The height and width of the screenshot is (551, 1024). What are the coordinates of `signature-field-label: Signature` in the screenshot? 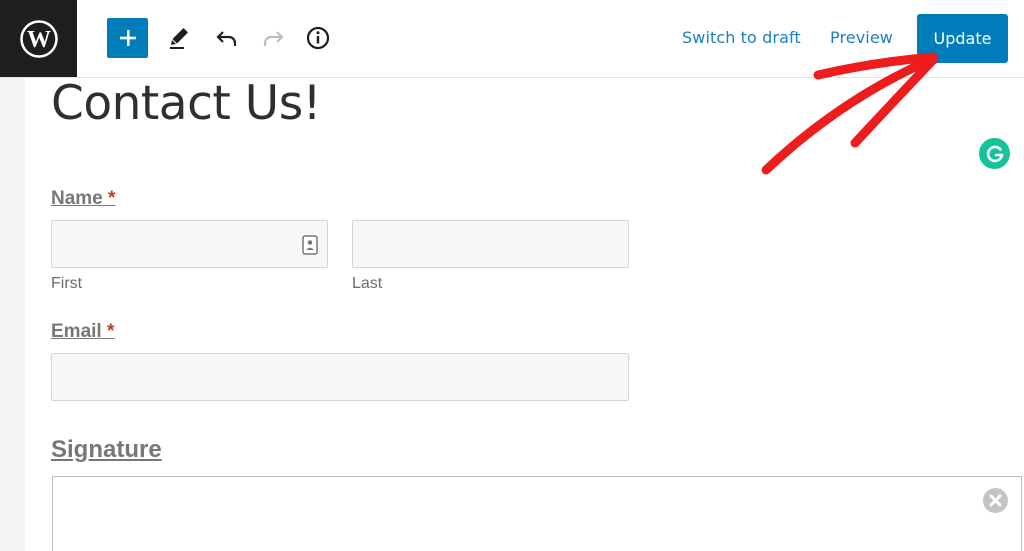 It's located at (106, 449).